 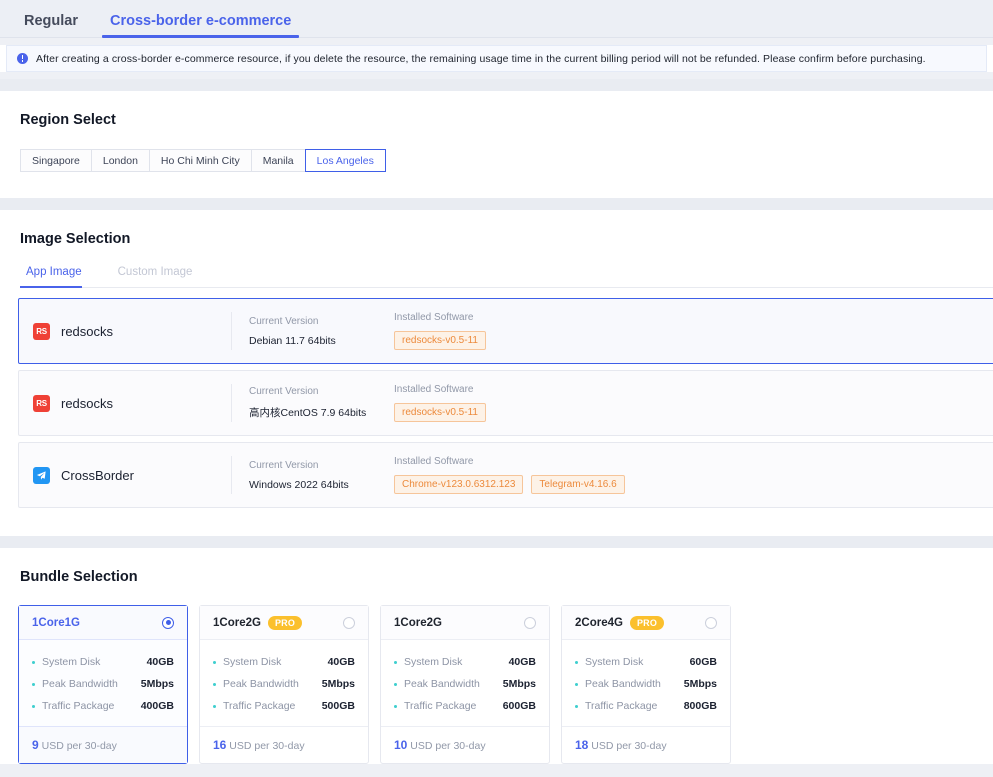 I want to click on region-option-singapore: Singapore, so click(x=55, y=160).